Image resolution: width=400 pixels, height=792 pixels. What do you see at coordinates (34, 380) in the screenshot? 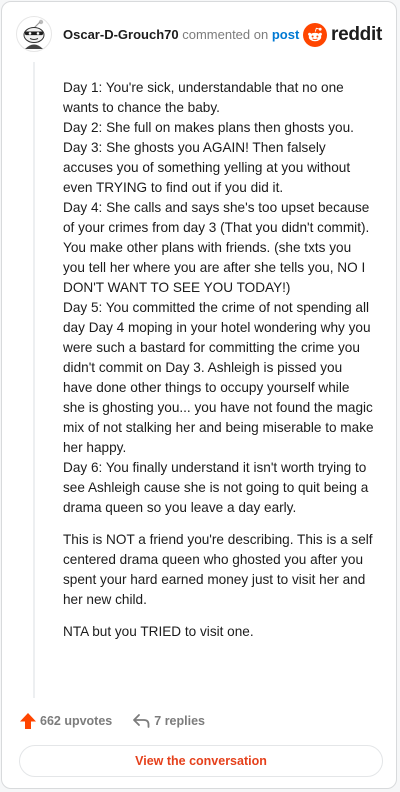
I see `thread-line` at bounding box center [34, 380].